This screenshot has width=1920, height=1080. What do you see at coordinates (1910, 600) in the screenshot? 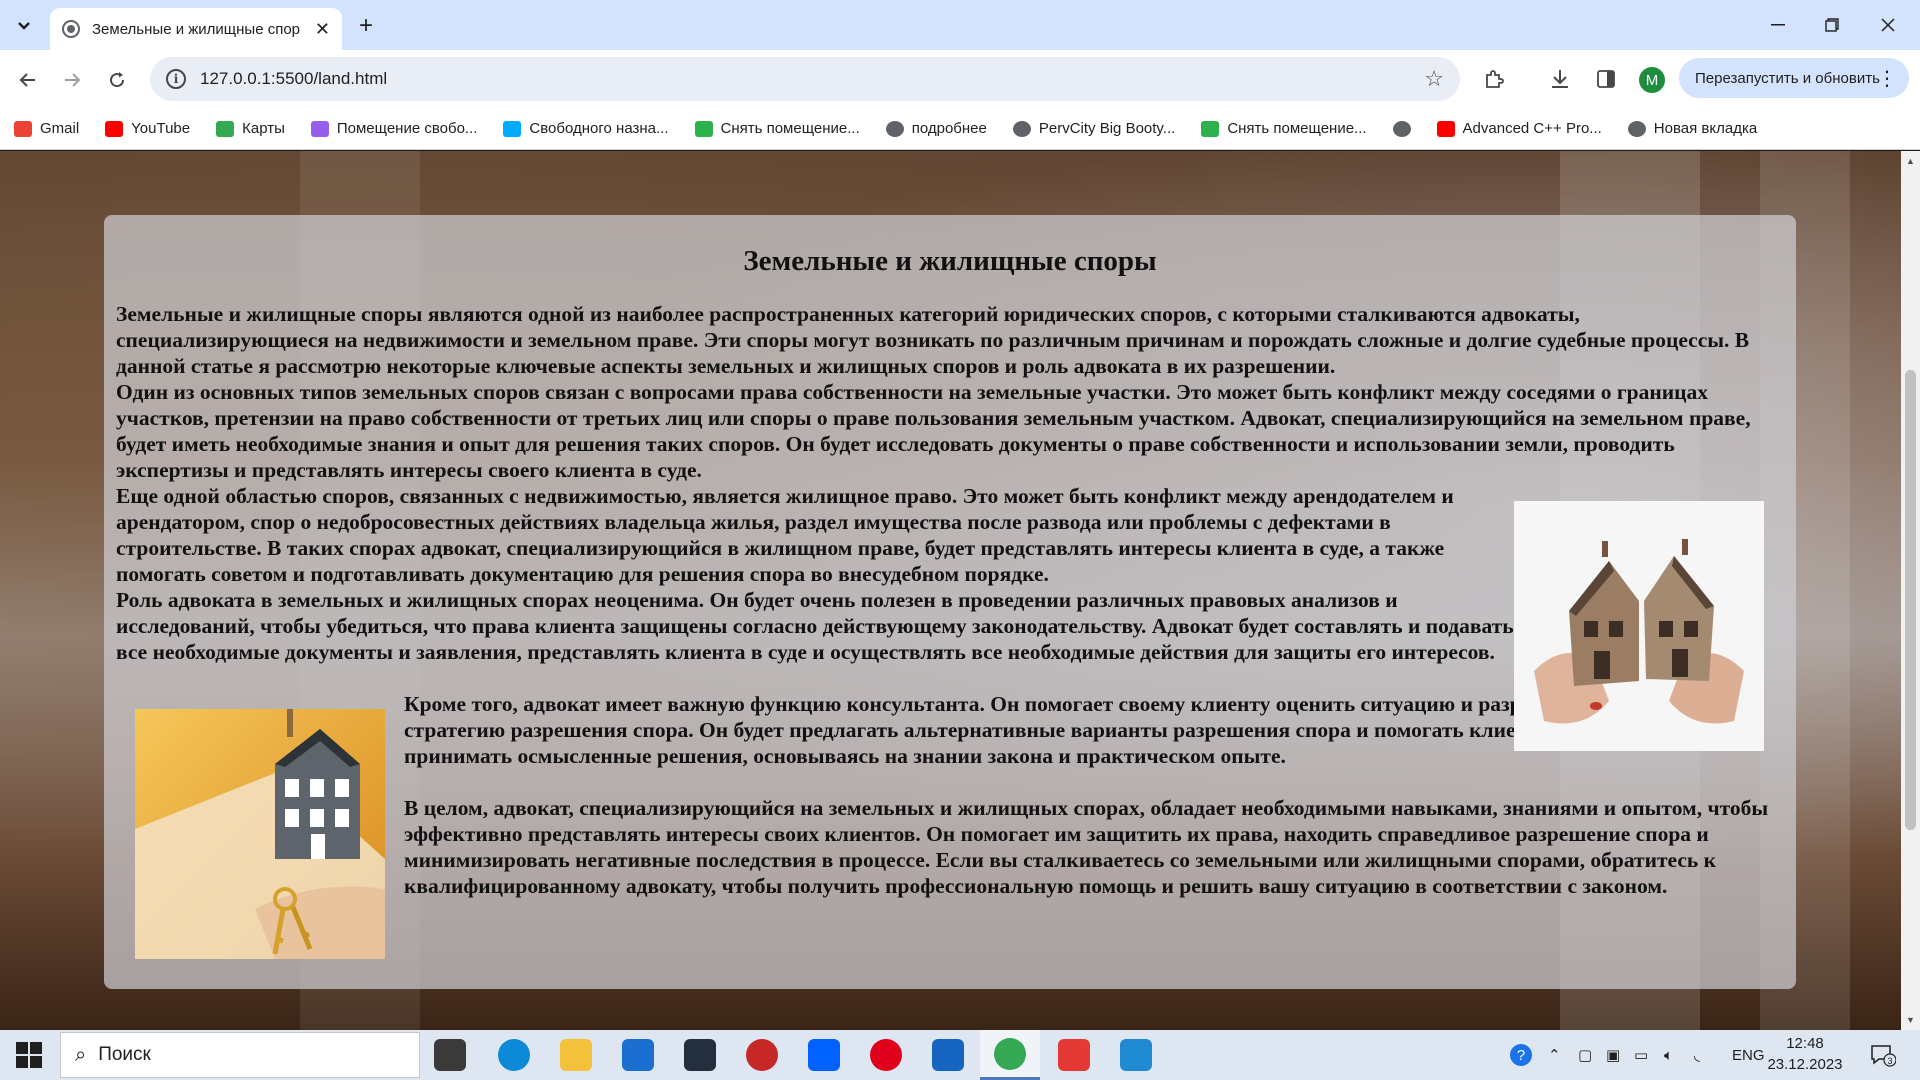
I see `scrollbar-thumb` at bounding box center [1910, 600].